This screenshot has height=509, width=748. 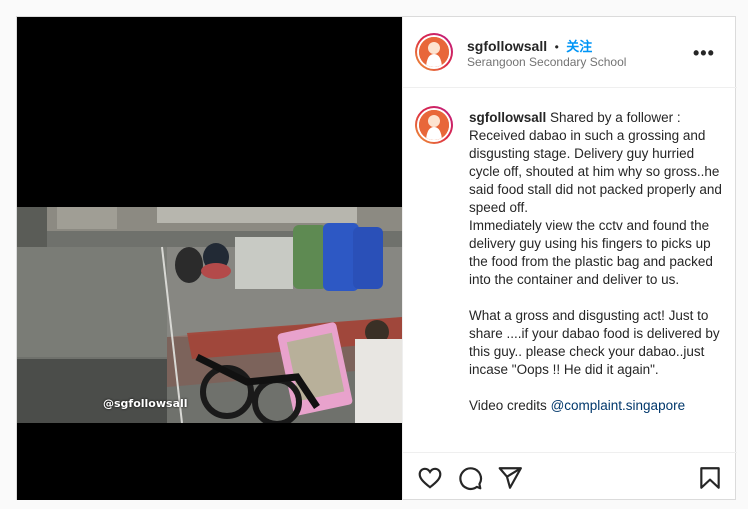 What do you see at coordinates (145, 403) in the screenshot?
I see `video-watermark: @sgfollowsall` at bounding box center [145, 403].